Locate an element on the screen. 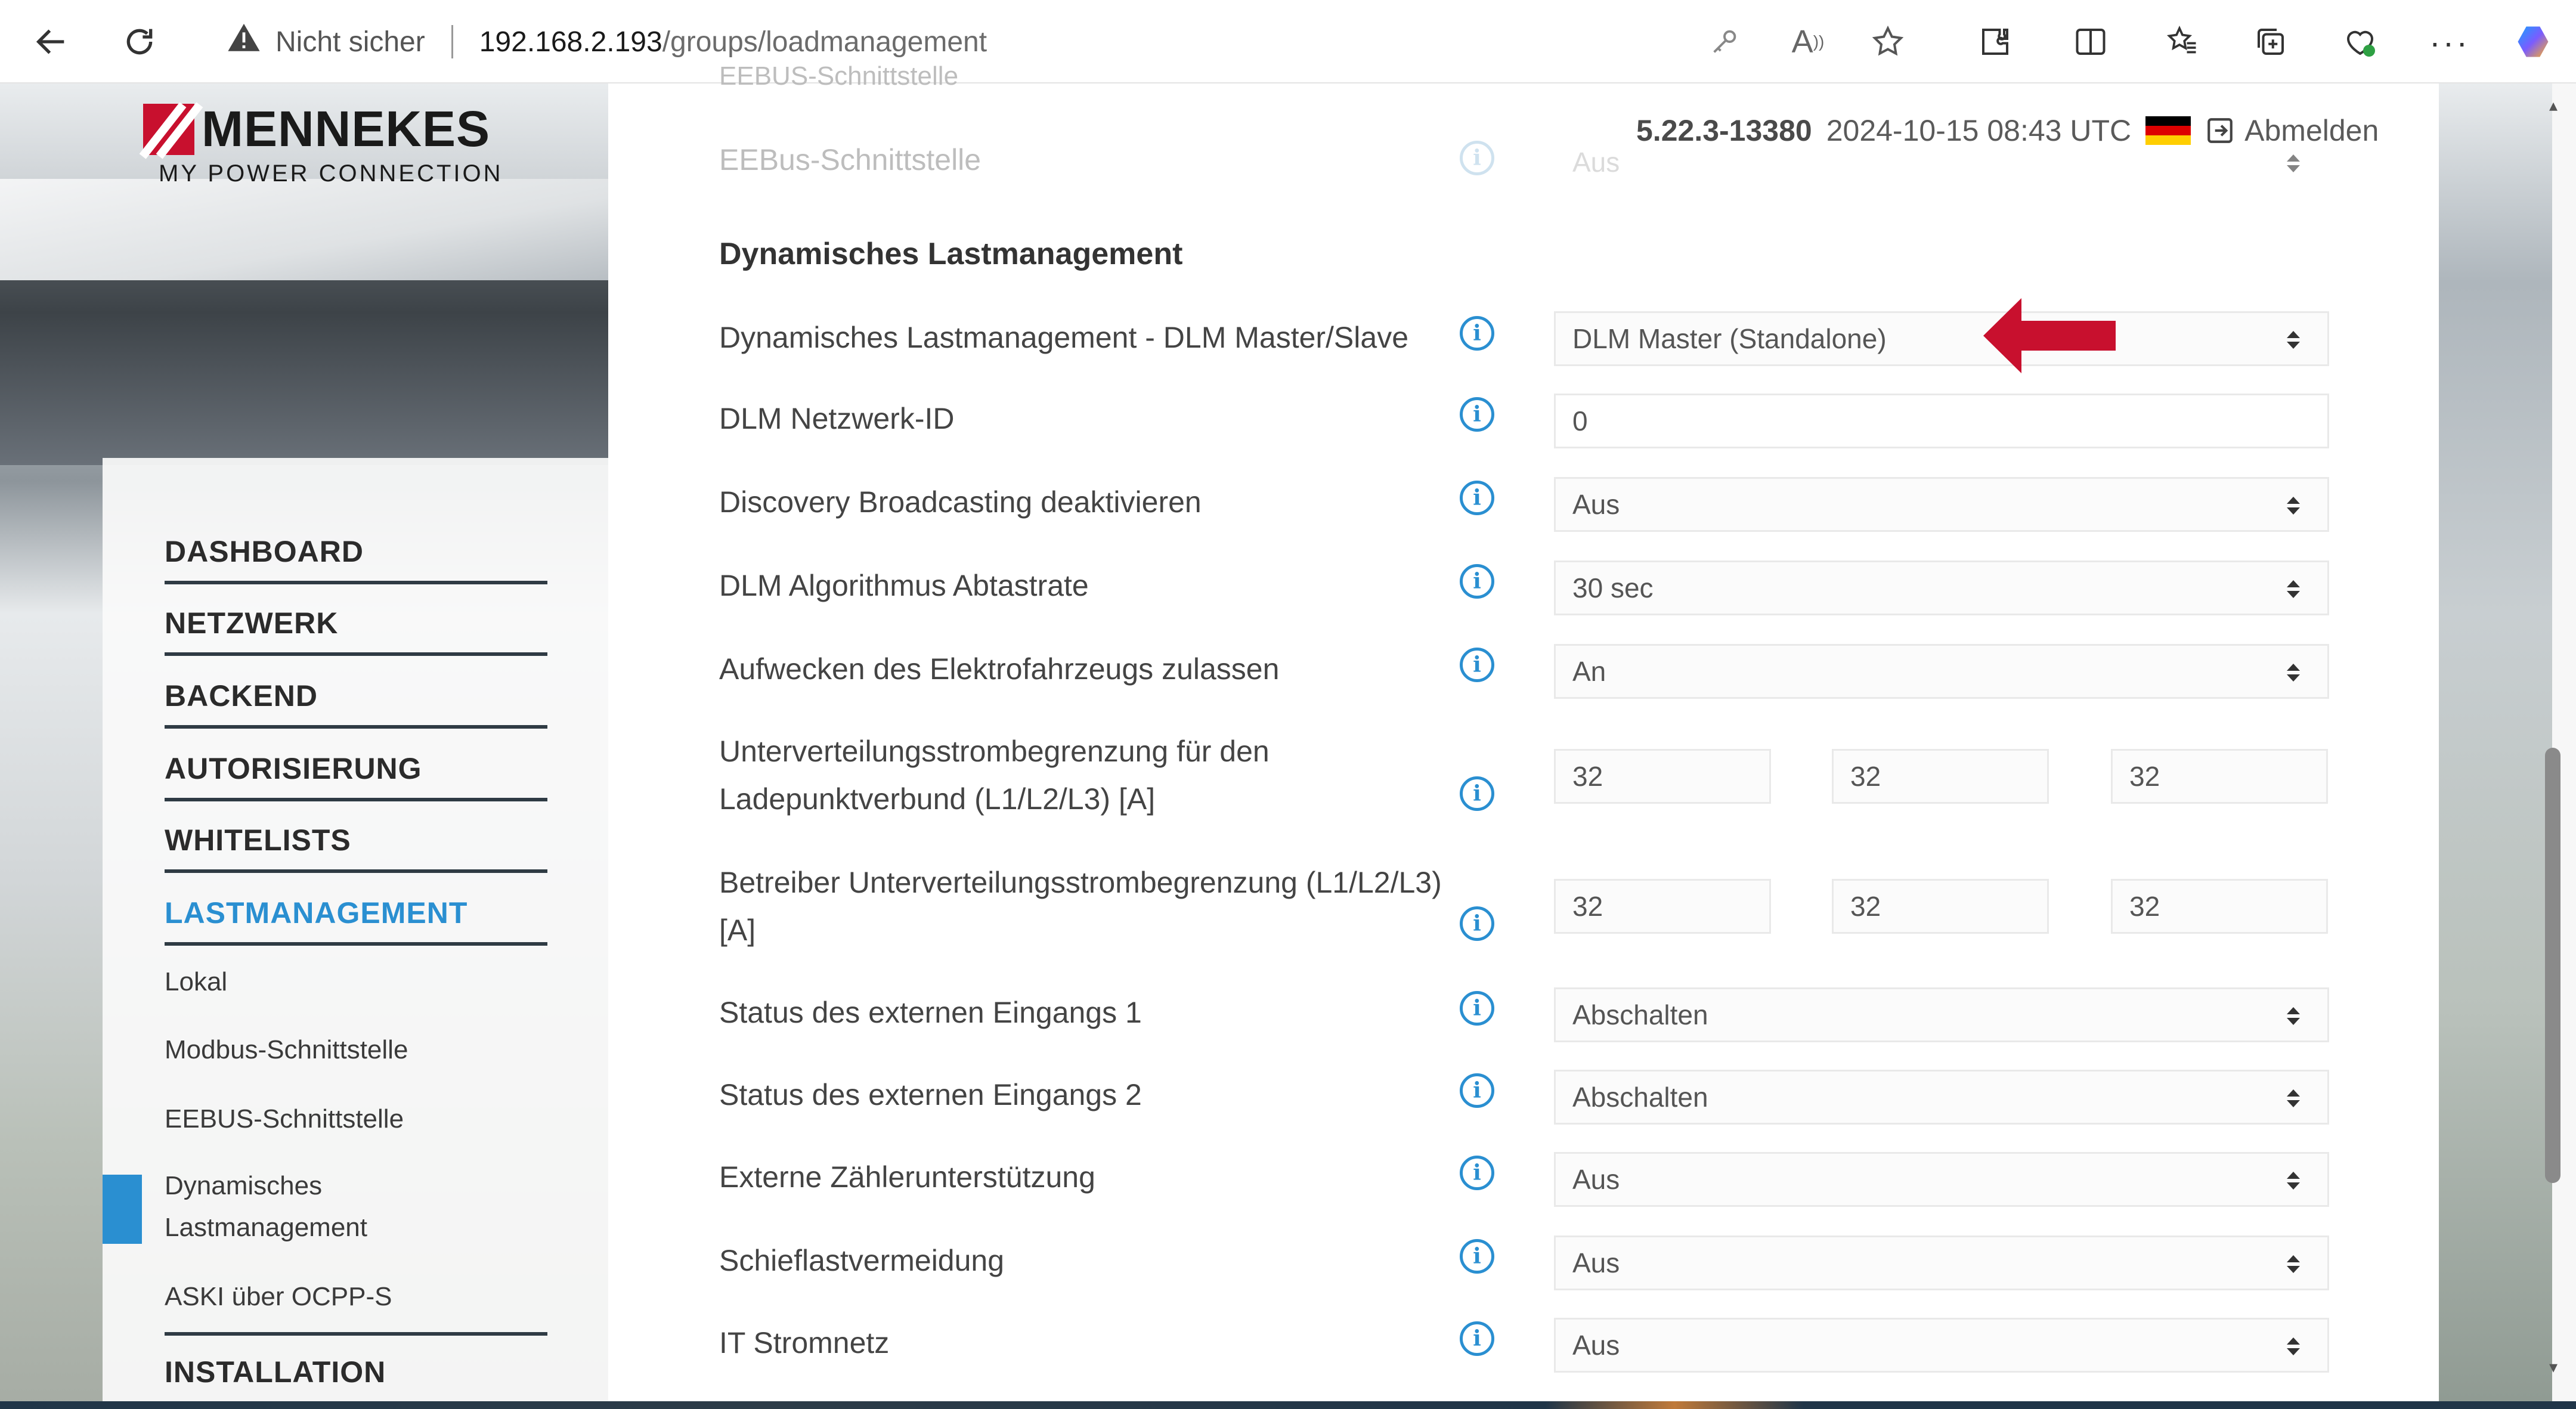 The image size is (2576, 1409). nav-item-autorisierung: AUTORISIERUNG is located at coordinates (356, 776).